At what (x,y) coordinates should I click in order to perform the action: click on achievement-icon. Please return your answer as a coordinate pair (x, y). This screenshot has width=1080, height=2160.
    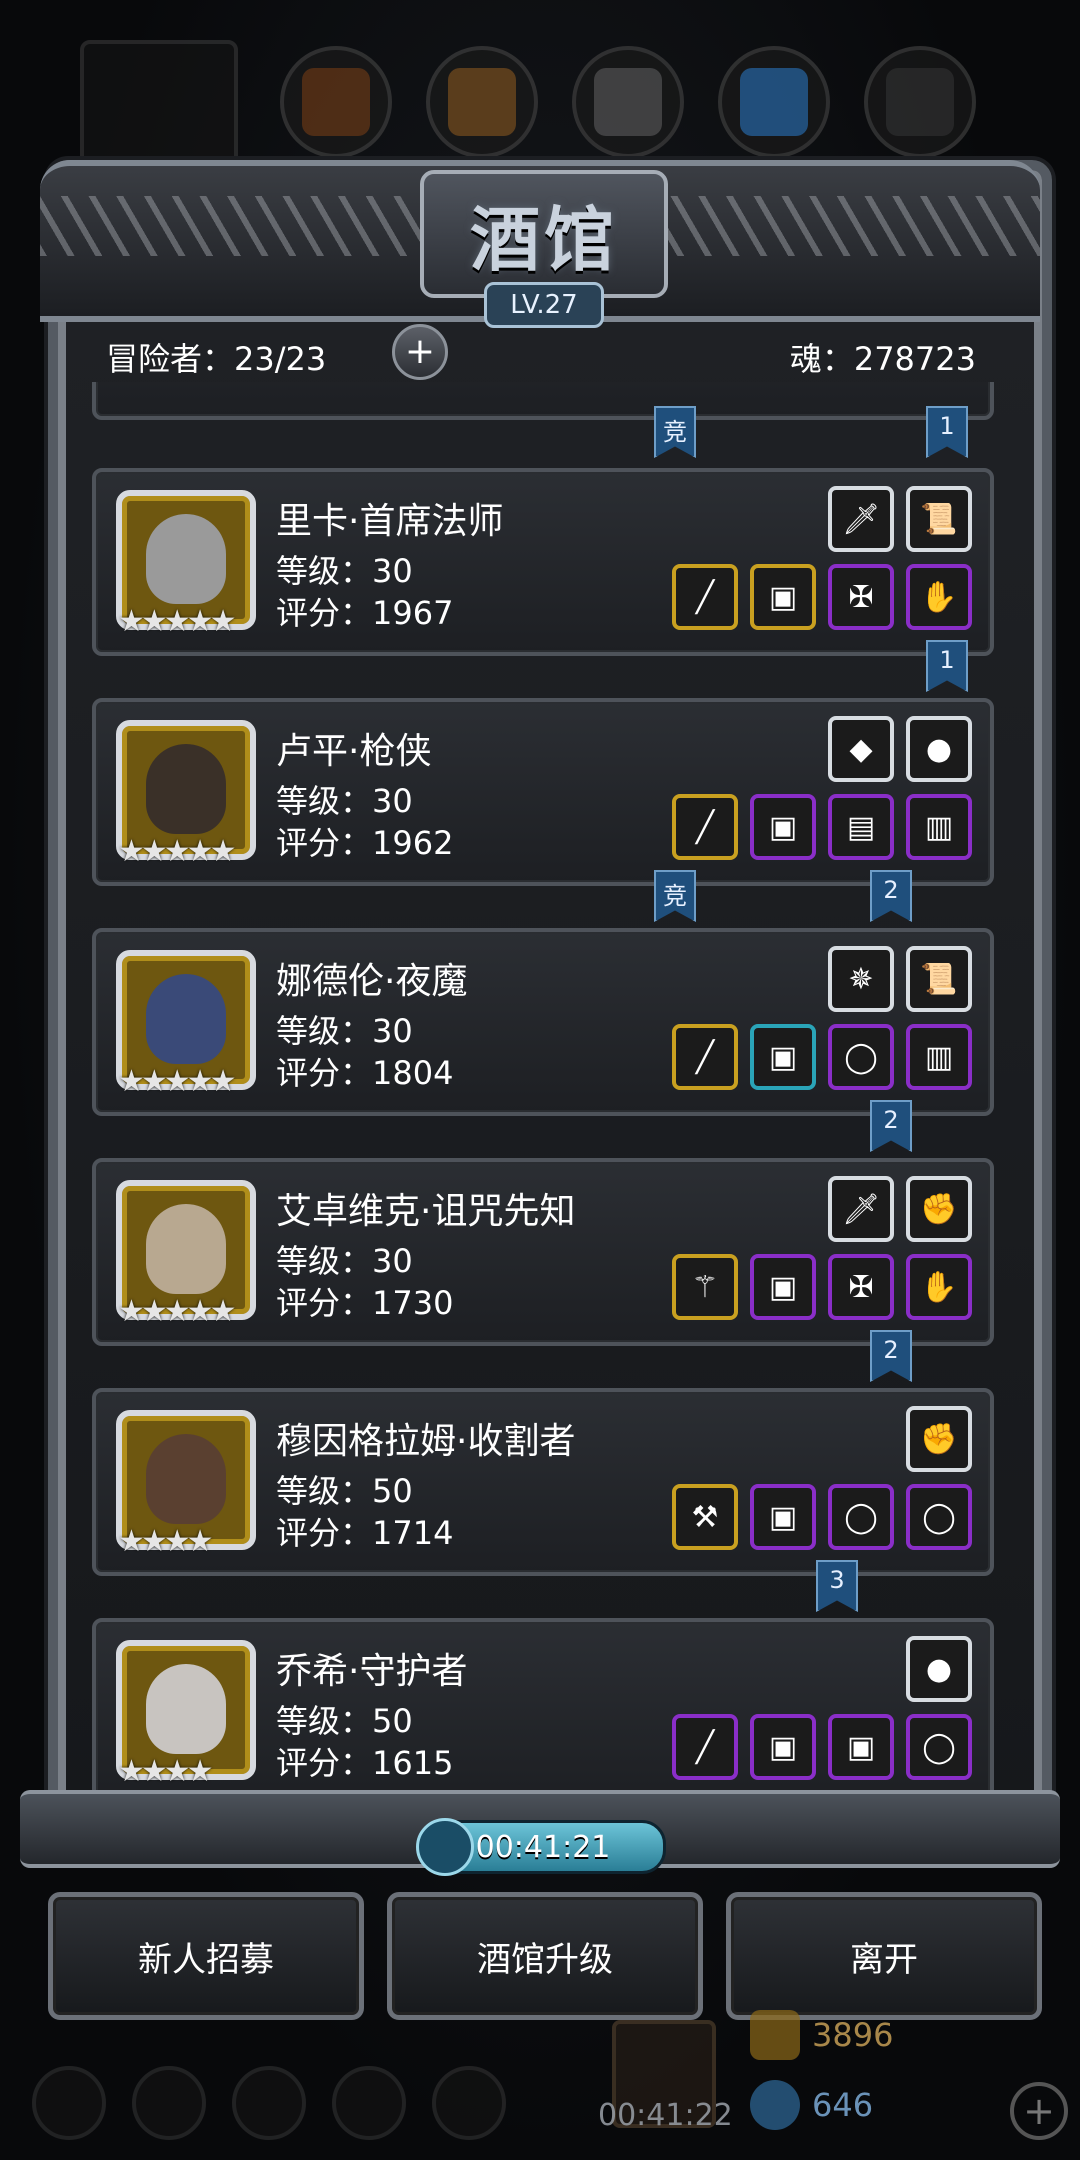
    Looking at the image, I should click on (169, 2103).